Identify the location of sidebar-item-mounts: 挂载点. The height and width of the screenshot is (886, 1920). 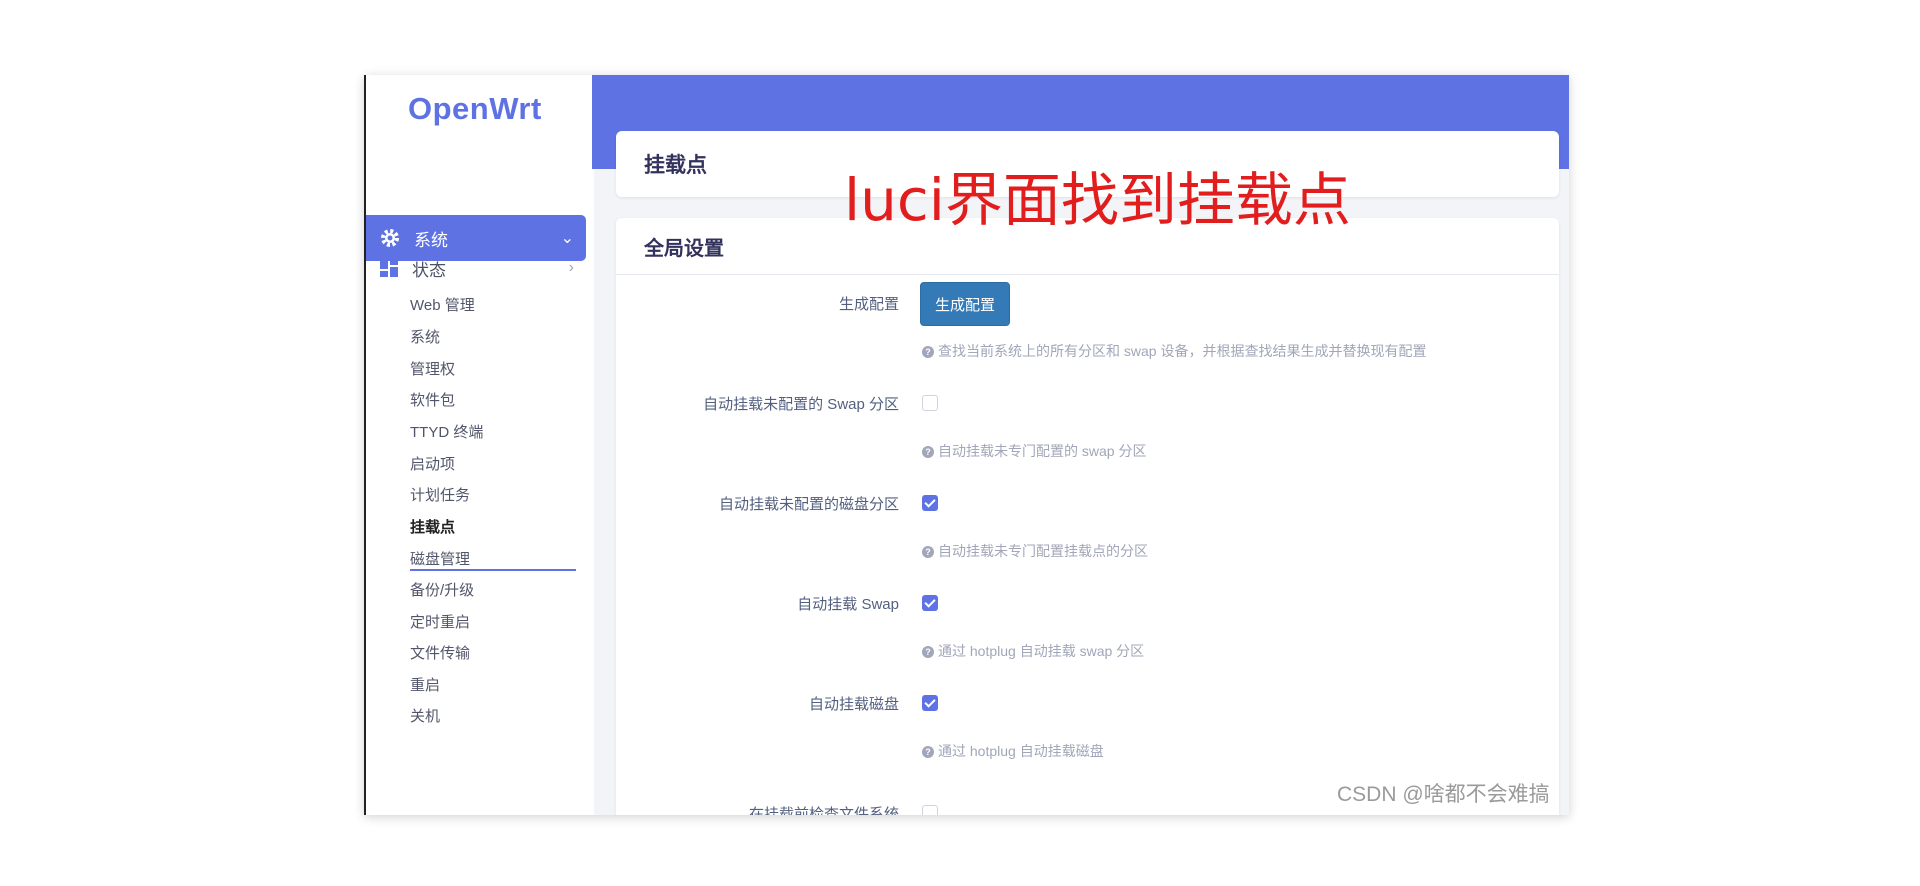
(432, 526).